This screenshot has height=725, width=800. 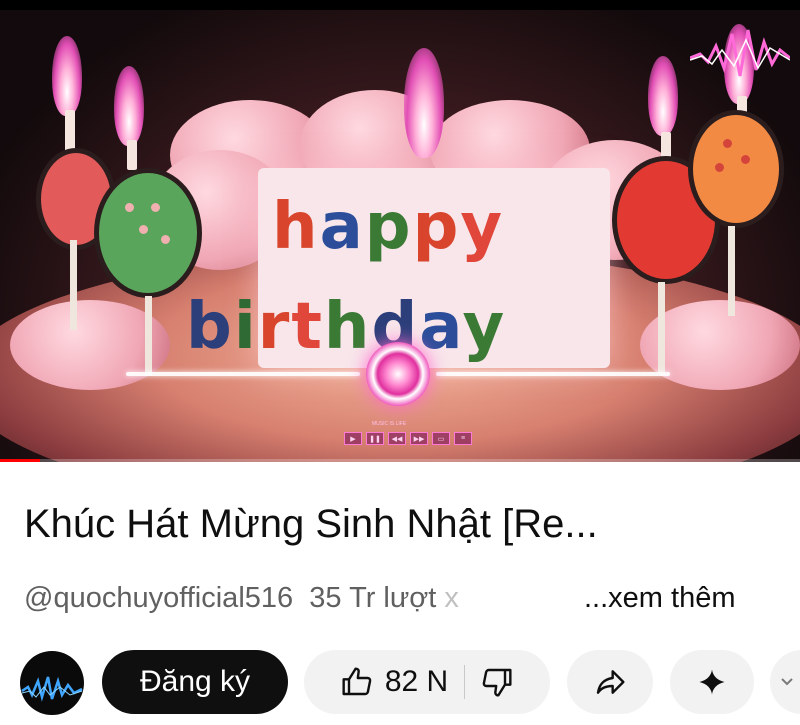 I want to click on view-count-fade: x, so click(x=451, y=598).